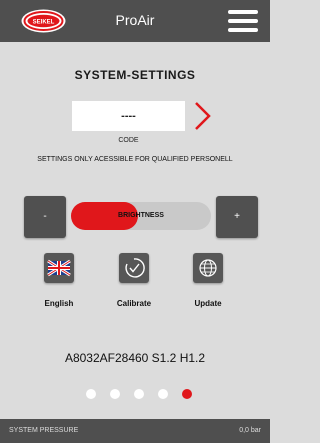  I want to click on update-button, so click(208, 268).